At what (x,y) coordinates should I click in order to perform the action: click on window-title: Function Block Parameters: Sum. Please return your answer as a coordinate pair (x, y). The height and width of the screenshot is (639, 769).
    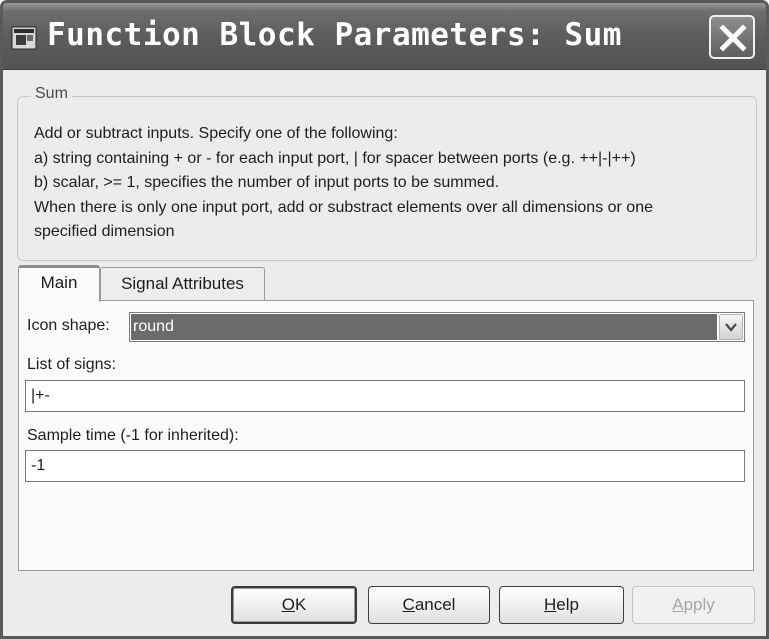
    Looking at the image, I should click on (334, 35).